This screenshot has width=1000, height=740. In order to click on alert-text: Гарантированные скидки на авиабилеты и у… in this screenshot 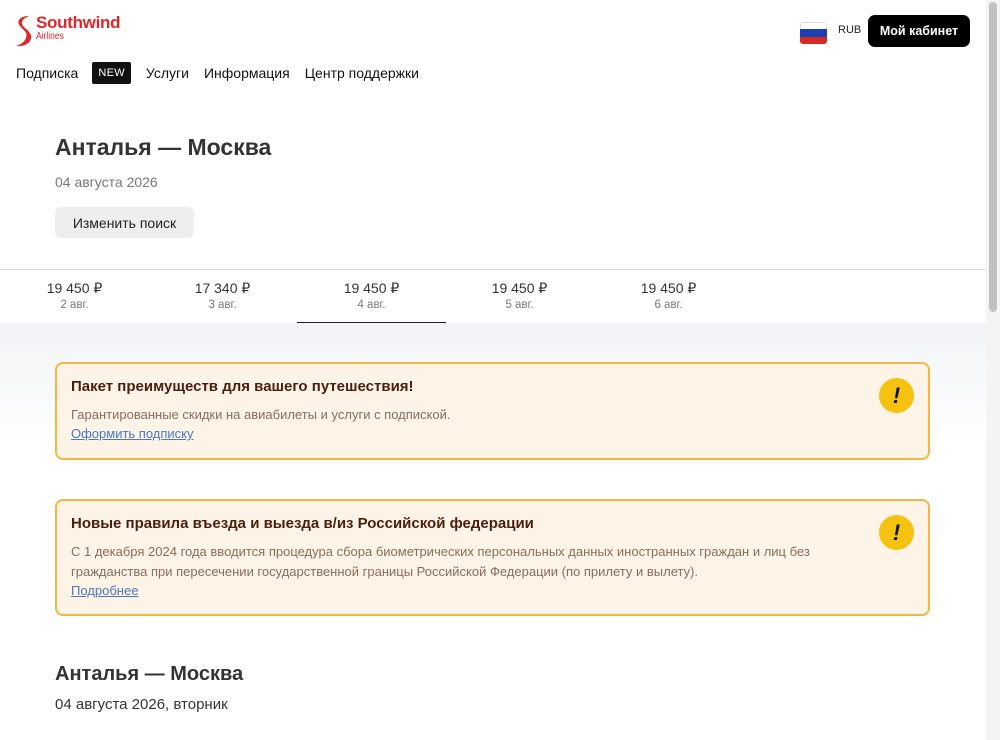, I will do `click(261, 414)`.